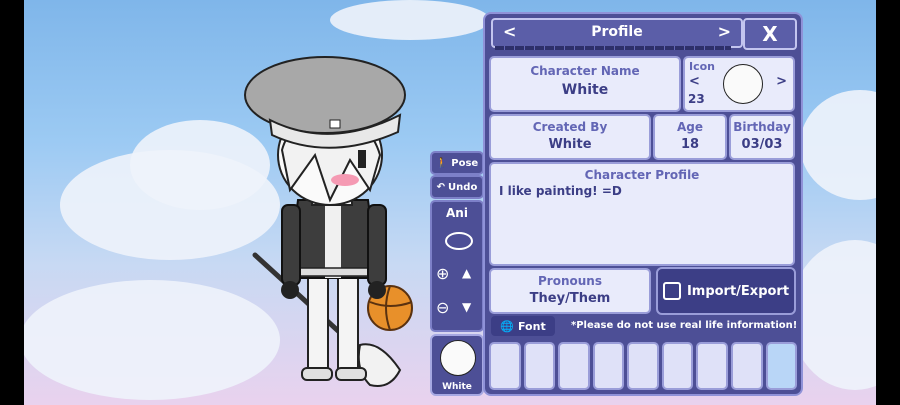 The height and width of the screenshot is (405, 900). Describe the element at coordinates (888, 202) in the screenshot. I see `right-letterbox` at that location.